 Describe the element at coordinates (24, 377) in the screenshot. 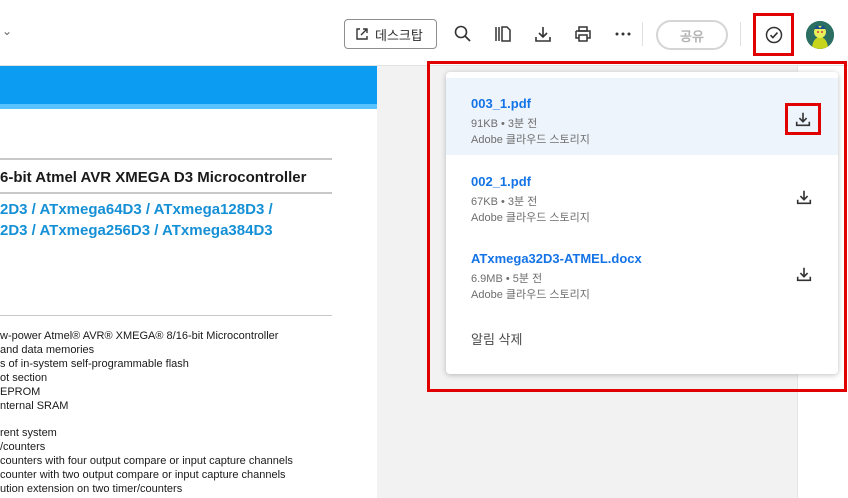

I see `feature-line: ot section` at that location.